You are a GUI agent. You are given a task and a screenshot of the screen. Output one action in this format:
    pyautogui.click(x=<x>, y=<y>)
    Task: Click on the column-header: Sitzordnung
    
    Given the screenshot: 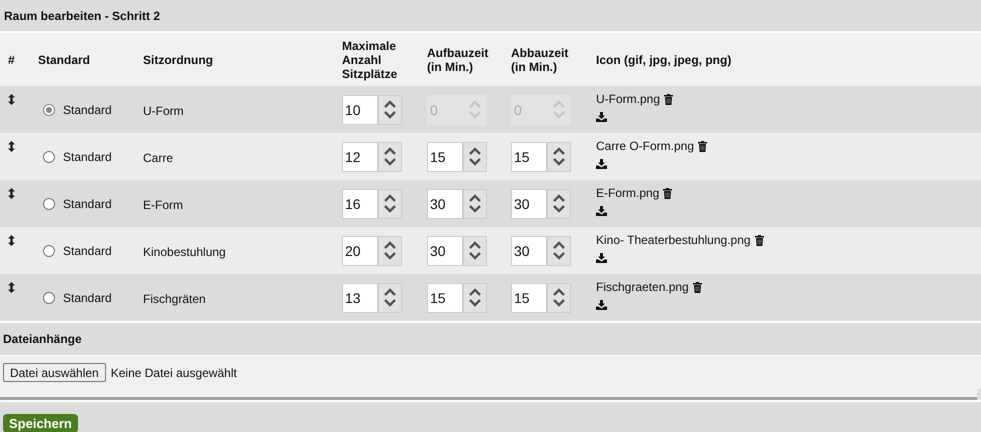 What is the action you would take?
    pyautogui.click(x=178, y=59)
    